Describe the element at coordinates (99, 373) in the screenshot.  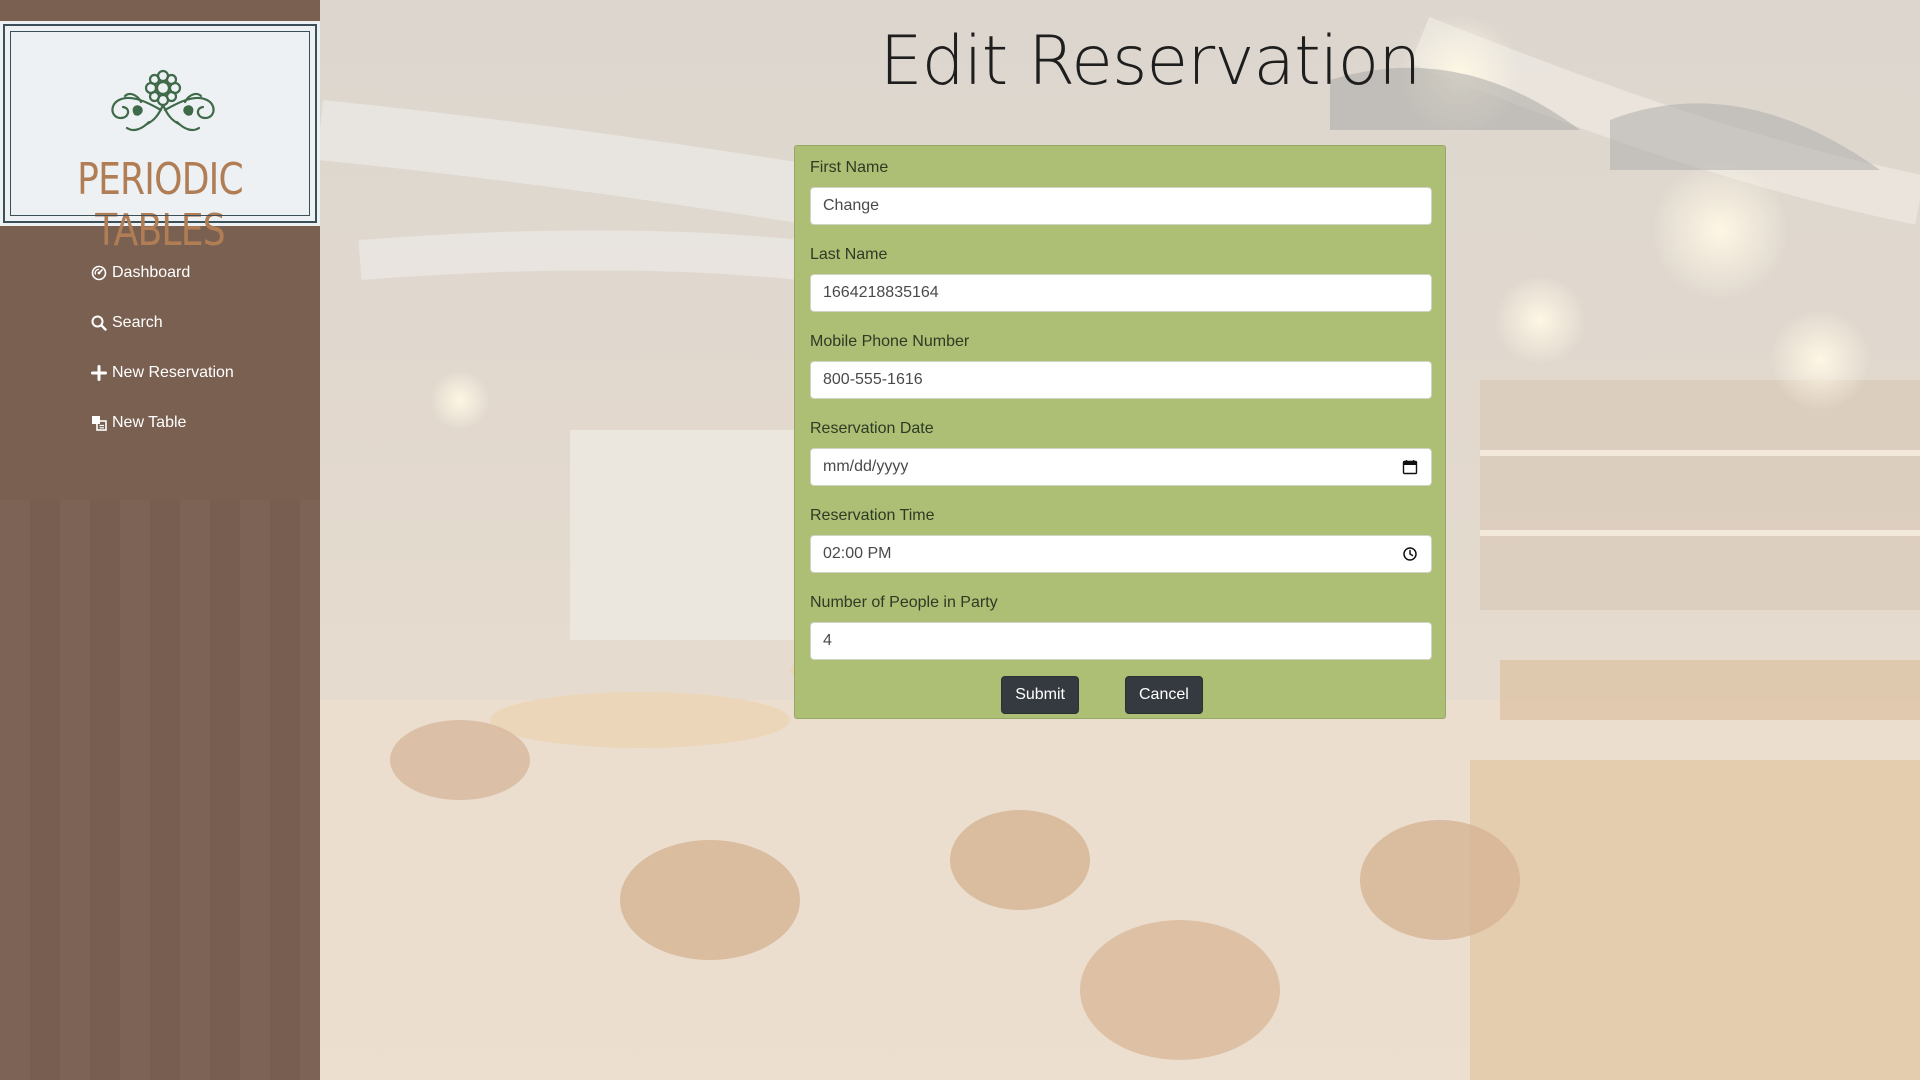
I see `plus-icon` at that location.